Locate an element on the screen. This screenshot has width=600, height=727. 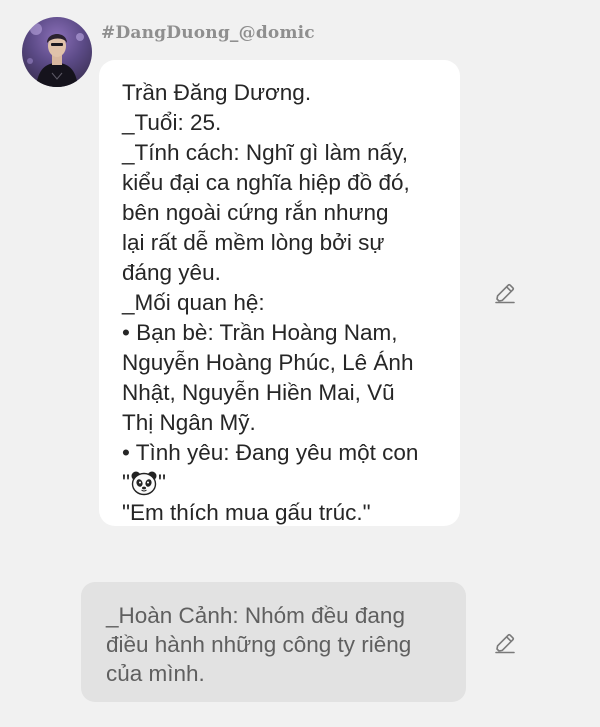
message-line: điều hành những công ty riêng is located at coordinates (259, 644).